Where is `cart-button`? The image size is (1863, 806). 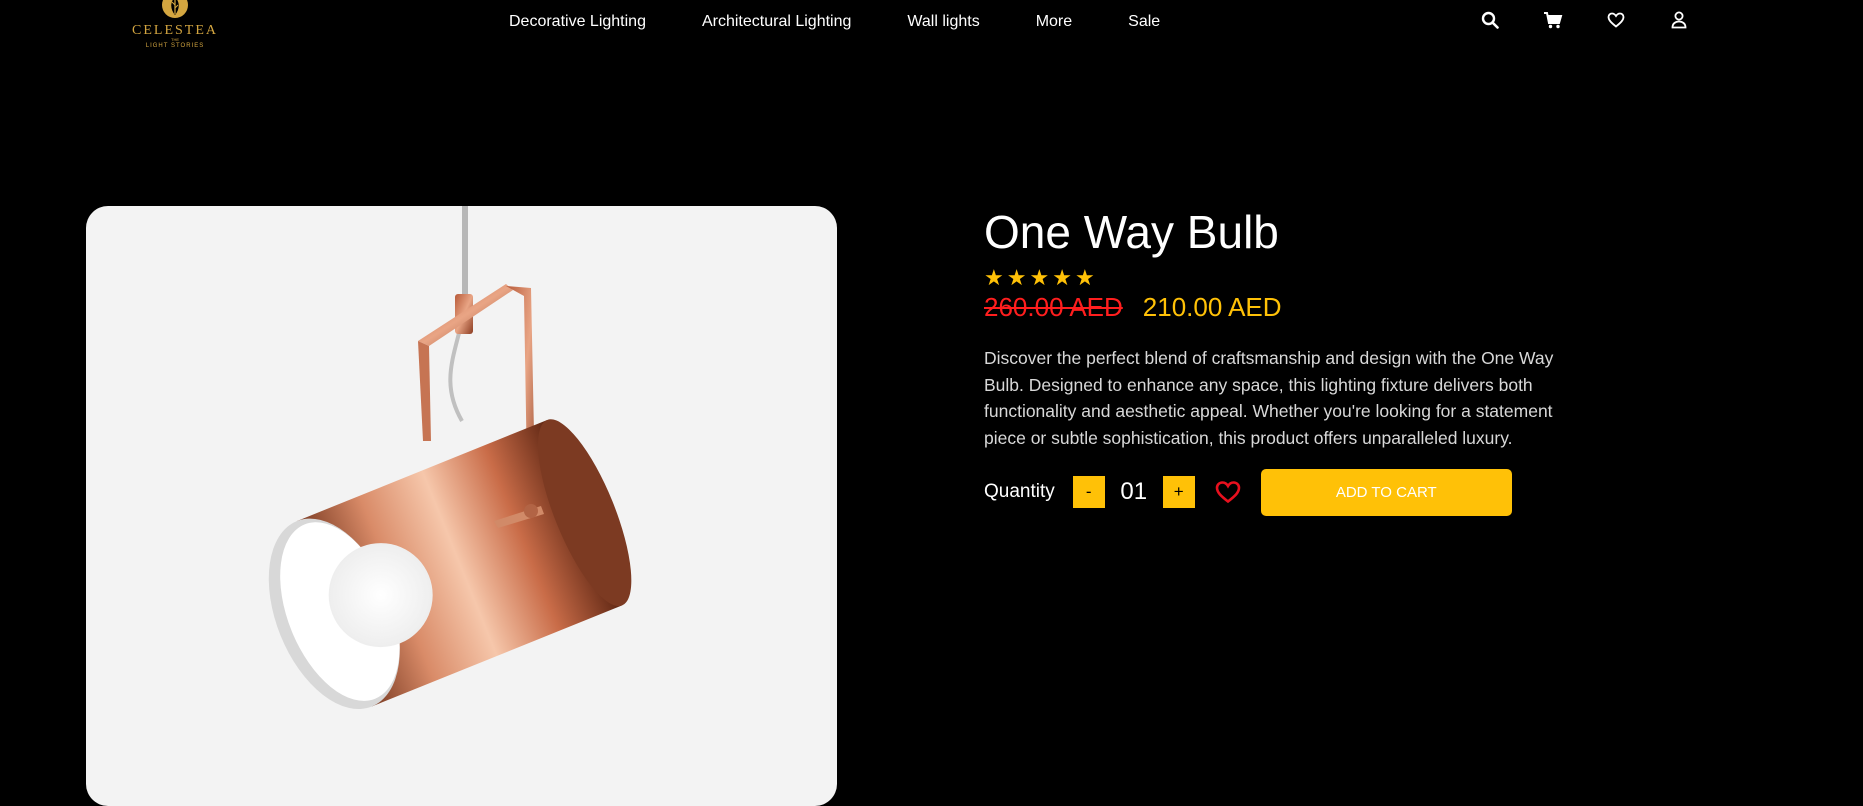
cart-button is located at coordinates (1553, 20).